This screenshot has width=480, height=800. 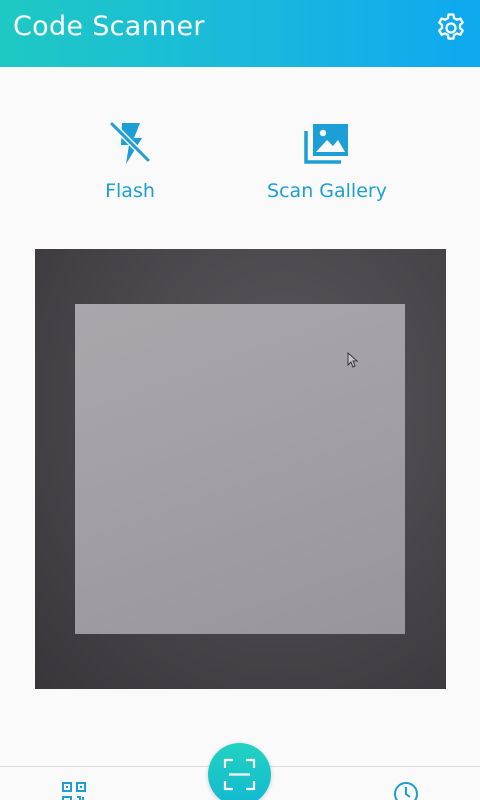 I want to click on scan-gallery-button: Scan Gallery, so click(x=327, y=160).